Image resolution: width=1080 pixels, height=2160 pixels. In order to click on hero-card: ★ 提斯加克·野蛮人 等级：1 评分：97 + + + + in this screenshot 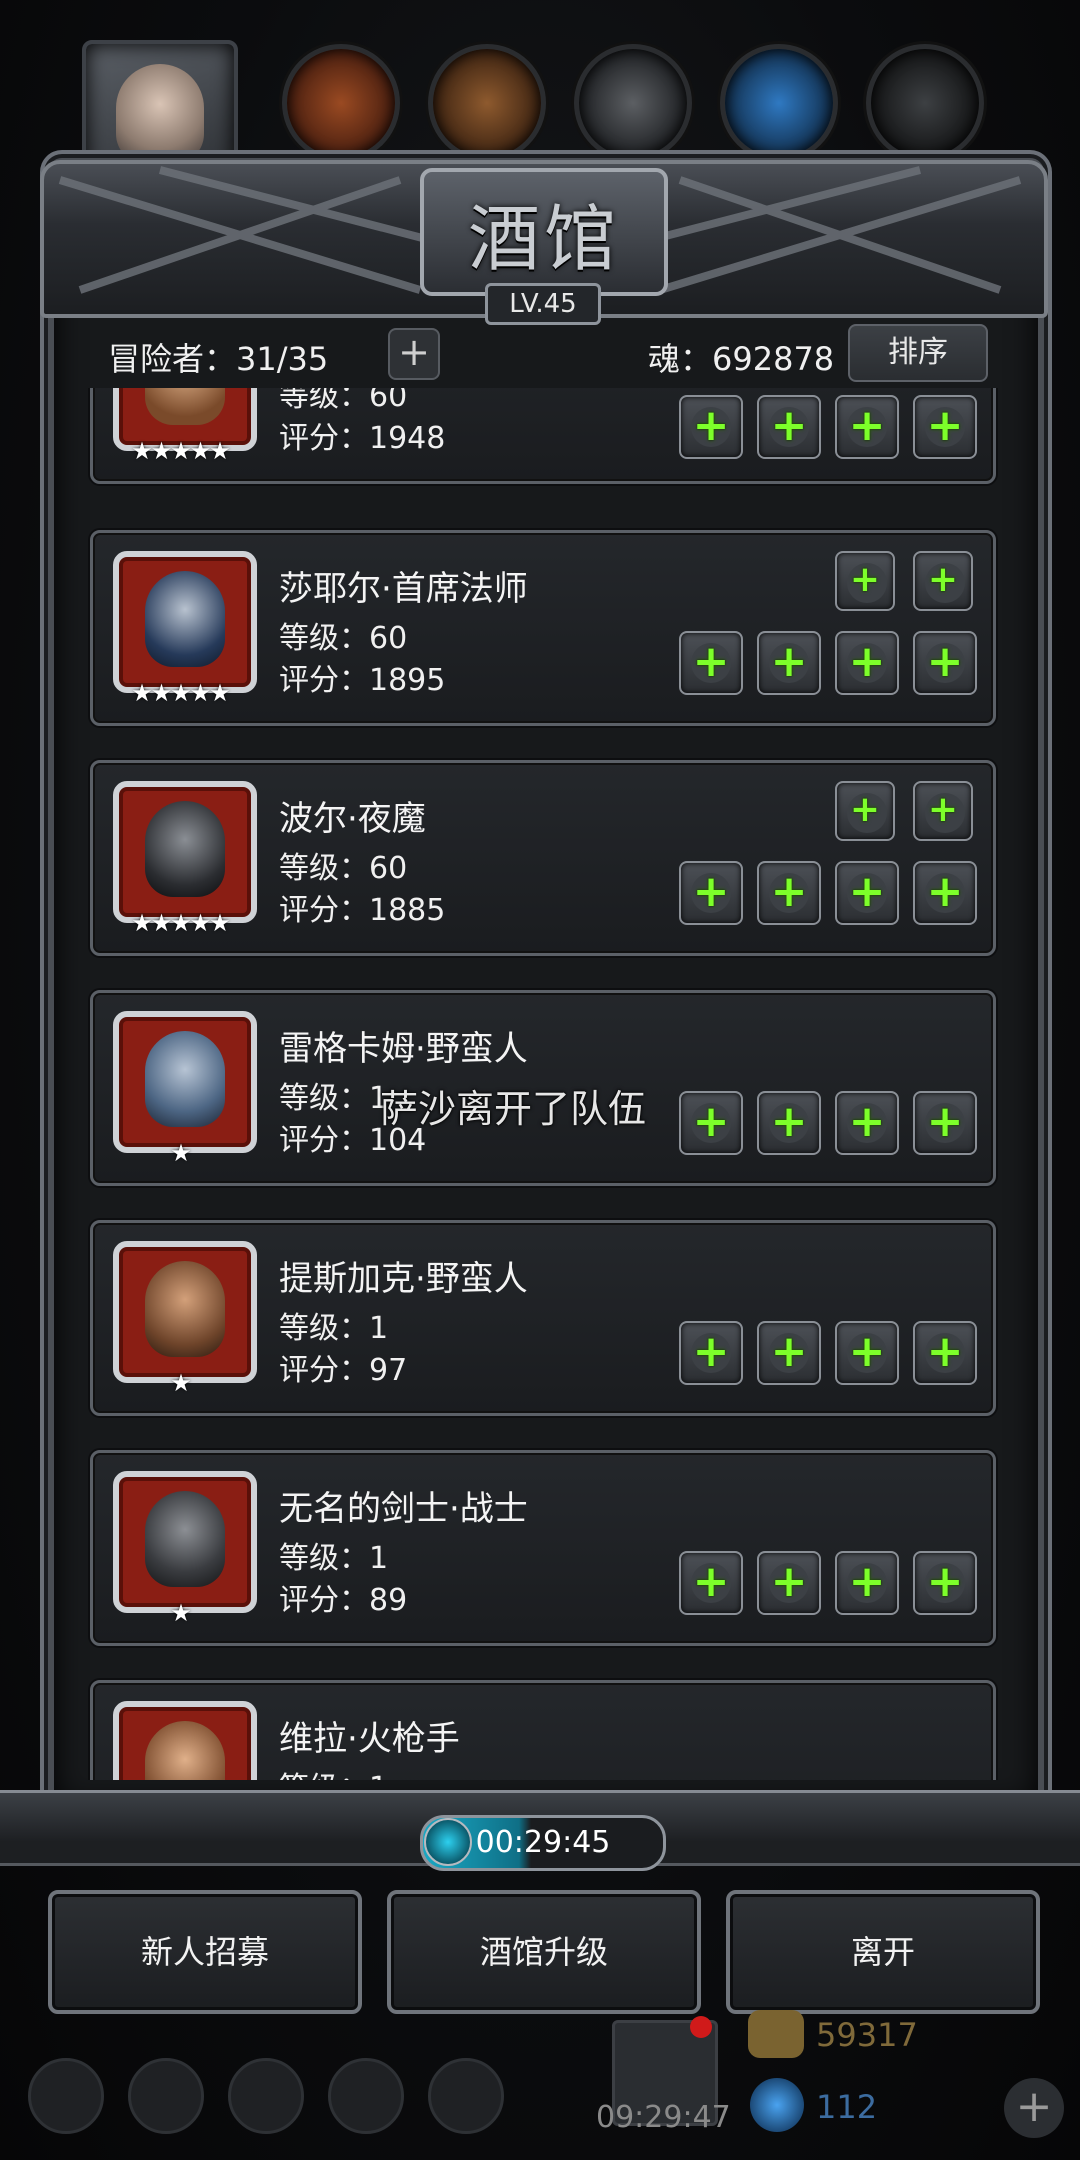, I will do `click(543, 1318)`.